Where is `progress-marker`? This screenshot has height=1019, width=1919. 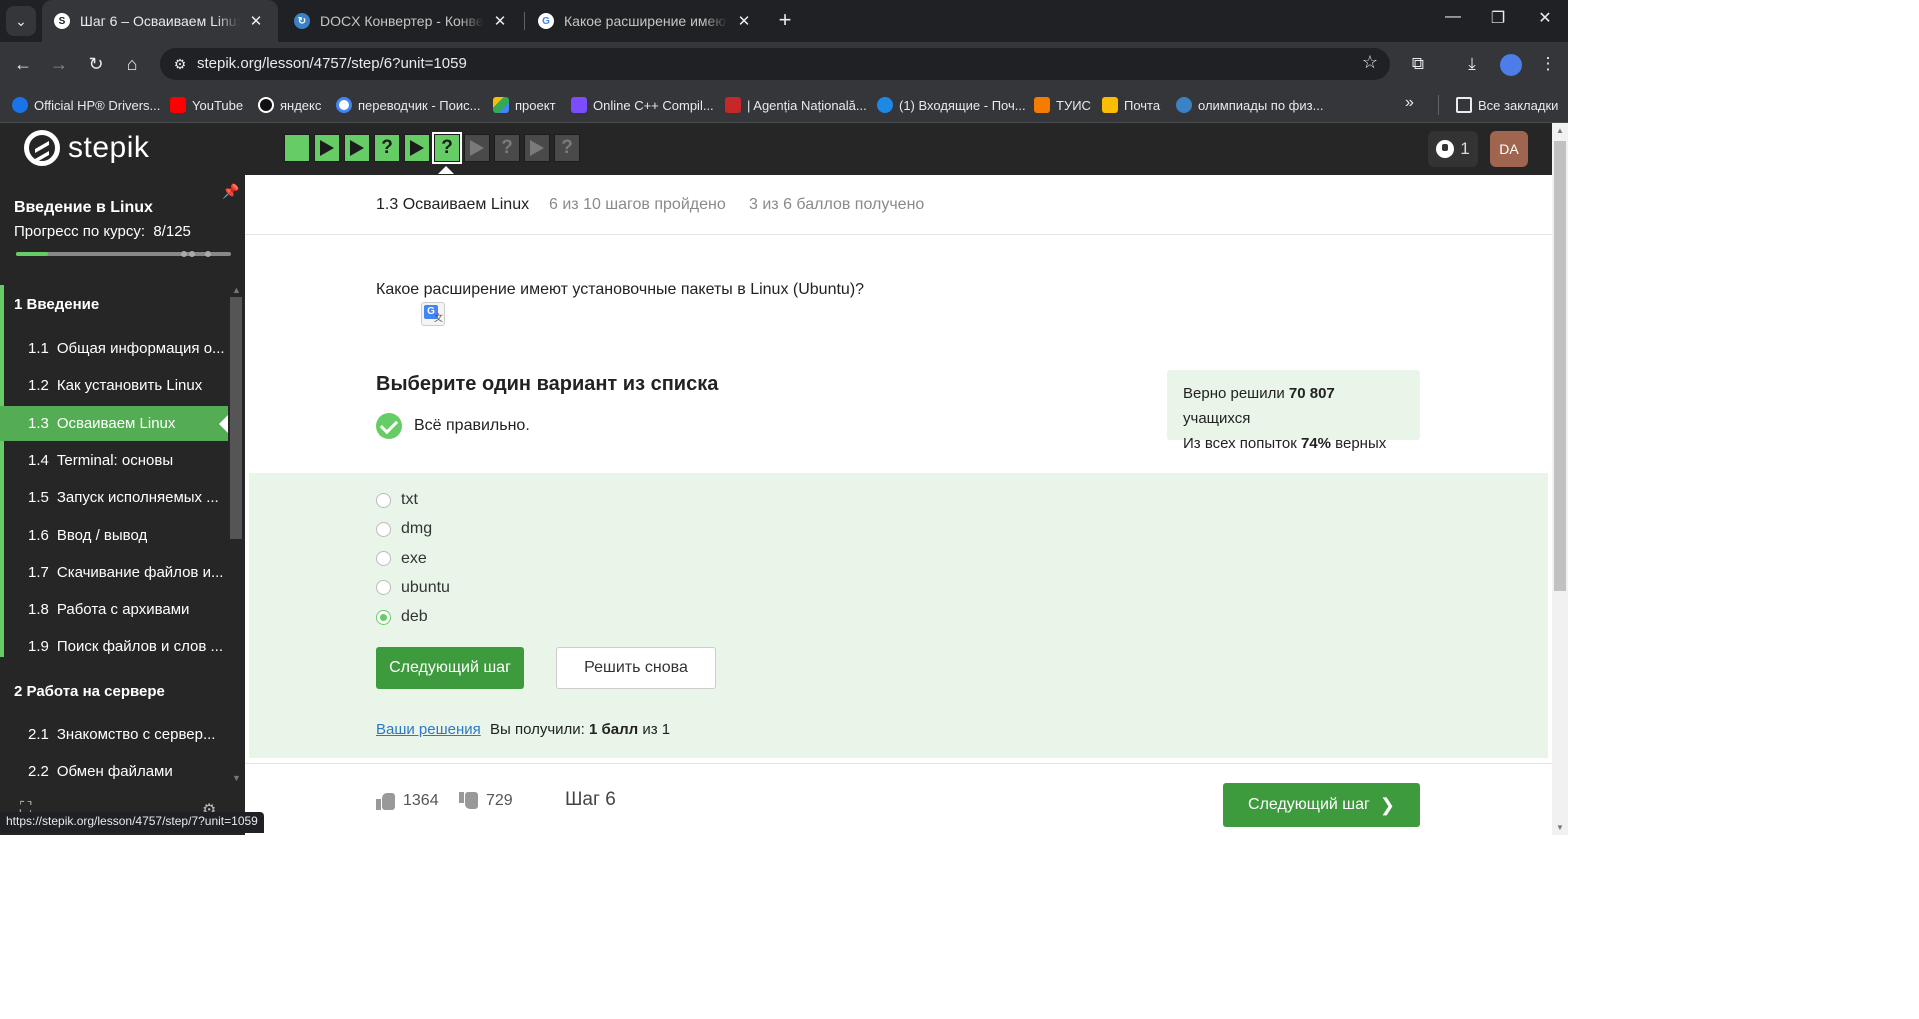 progress-marker is located at coordinates (192, 254).